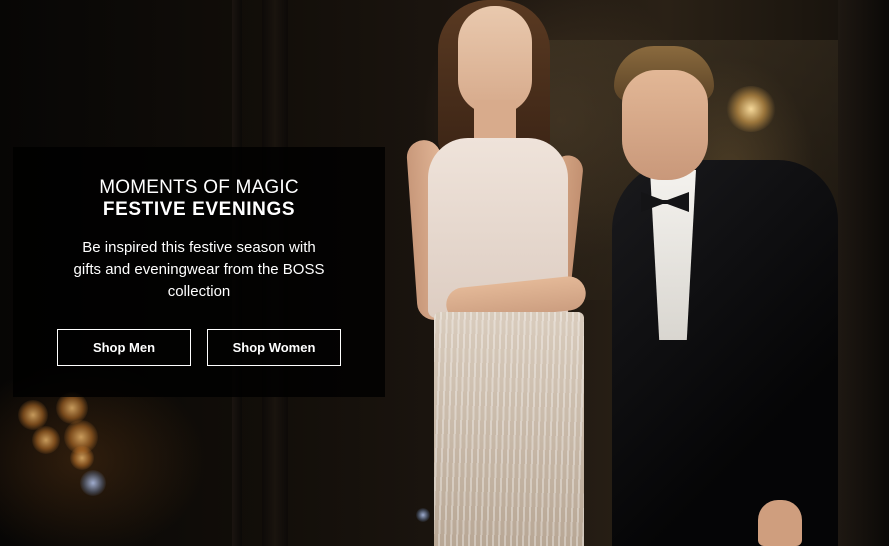 This screenshot has width=889, height=546. I want to click on model-man-hand, so click(780, 523).